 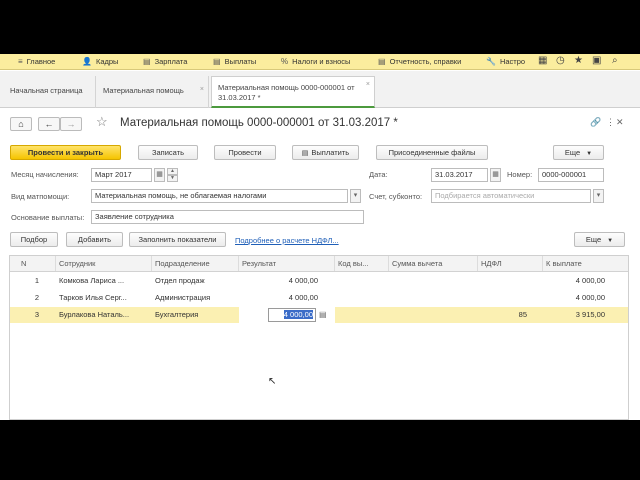 What do you see at coordinates (504, 315) in the screenshot?
I see `ndfl-cell: 85` at bounding box center [504, 315].